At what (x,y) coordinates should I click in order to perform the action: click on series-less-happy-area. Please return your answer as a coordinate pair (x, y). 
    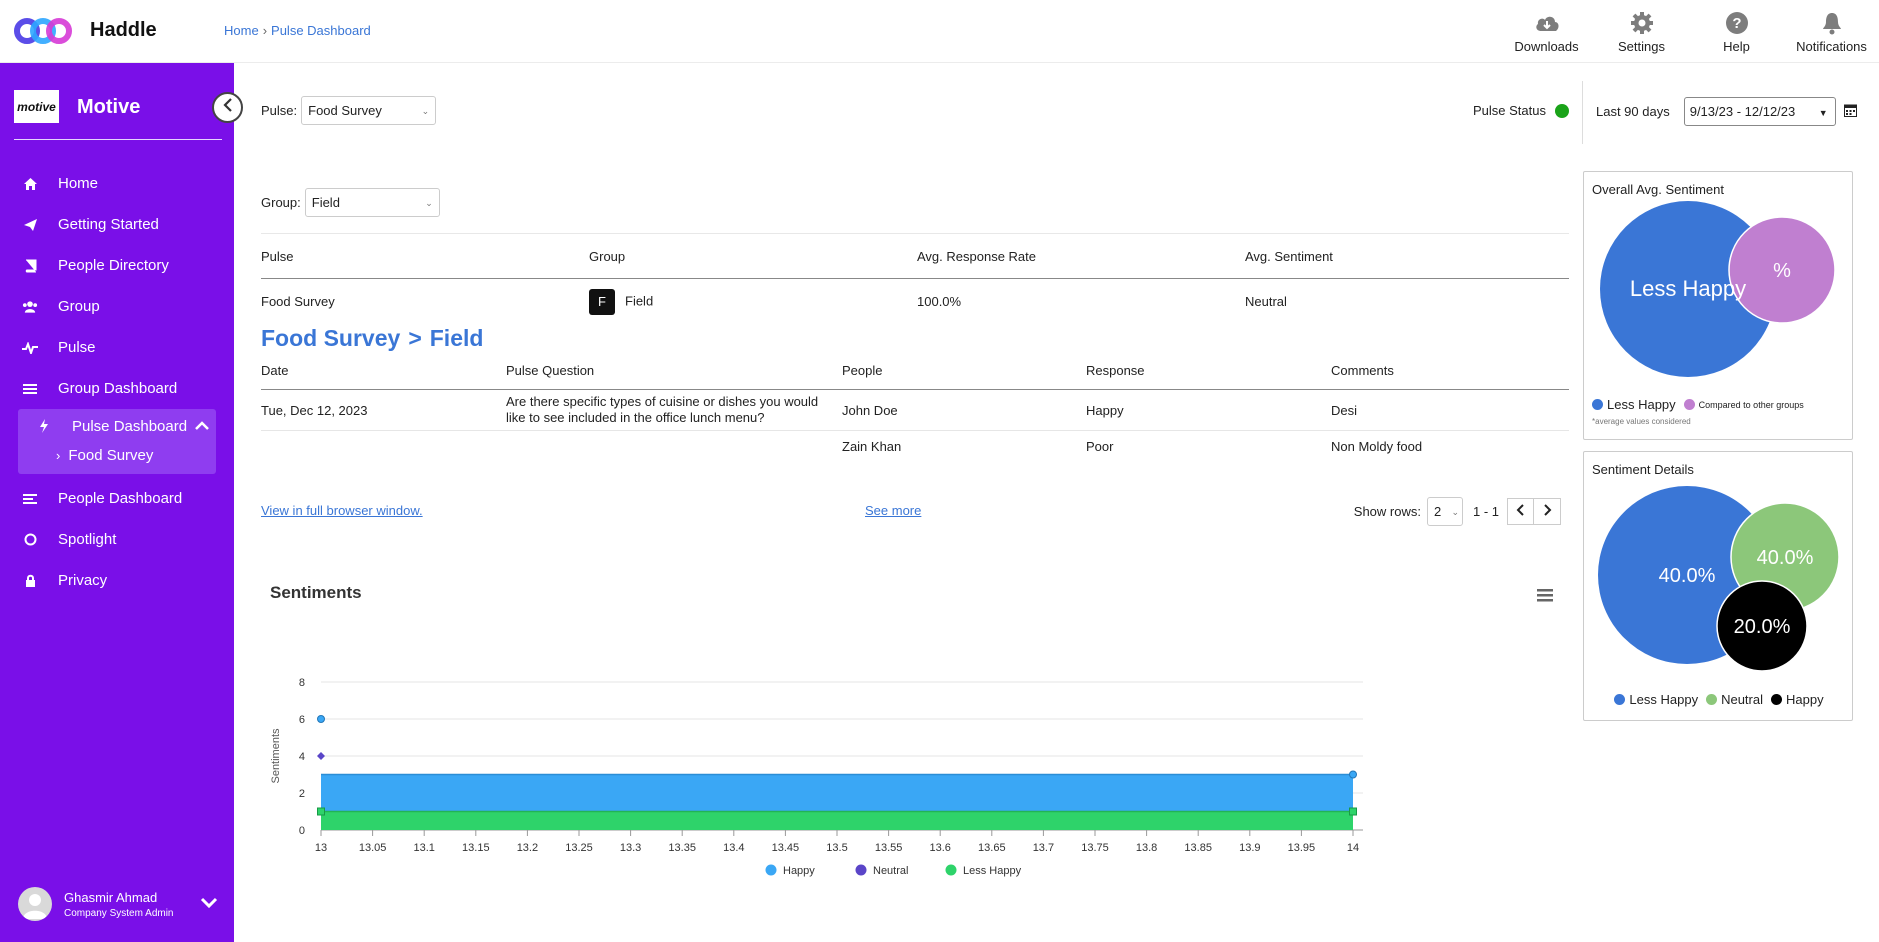
    Looking at the image, I should click on (837, 820).